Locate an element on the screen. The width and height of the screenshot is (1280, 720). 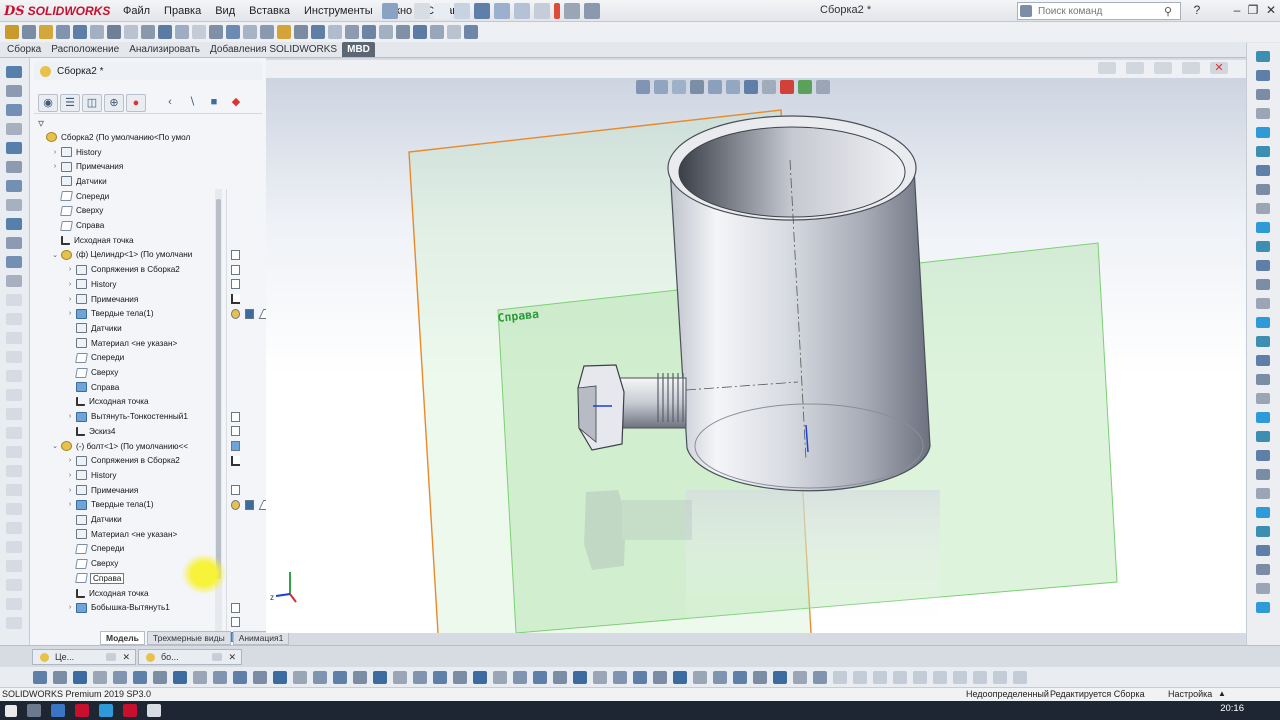
tree-item: › History is located at coordinates (91, 284).